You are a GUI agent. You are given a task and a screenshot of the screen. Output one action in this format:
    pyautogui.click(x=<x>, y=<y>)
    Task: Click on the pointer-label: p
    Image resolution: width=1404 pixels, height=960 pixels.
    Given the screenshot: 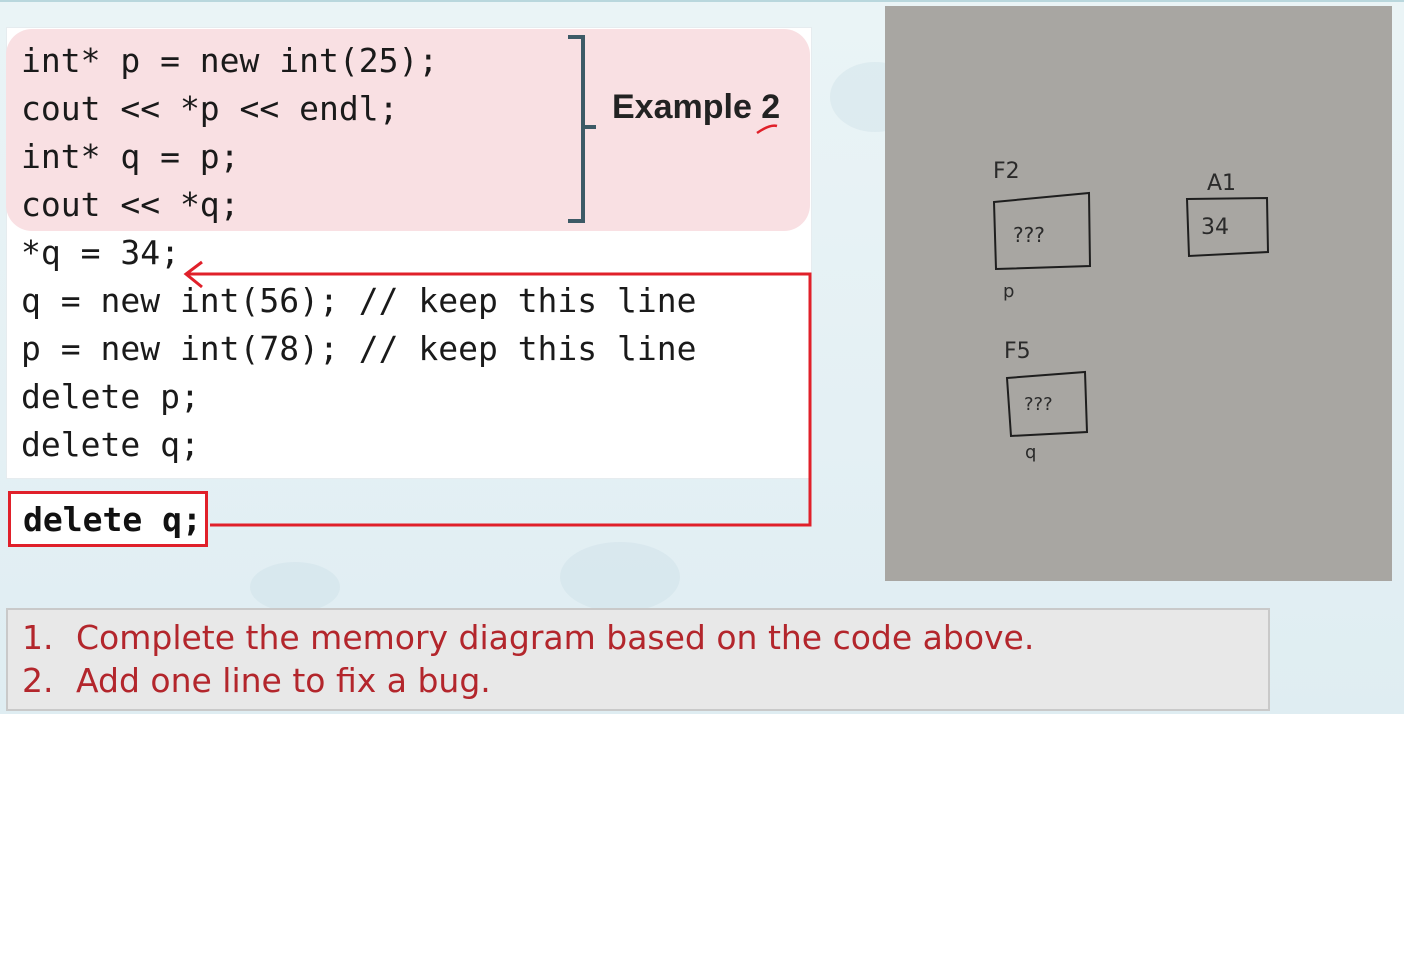 What is the action you would take?
    pyautogui.click(x=1008, y=291)
    